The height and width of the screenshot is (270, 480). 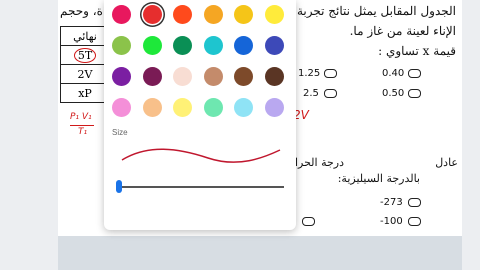 What do you see at coordinates (83, 132) in the screenshot?
I see `handwritten-fraction-bottom: T₁` at bounding box center [83, 132].